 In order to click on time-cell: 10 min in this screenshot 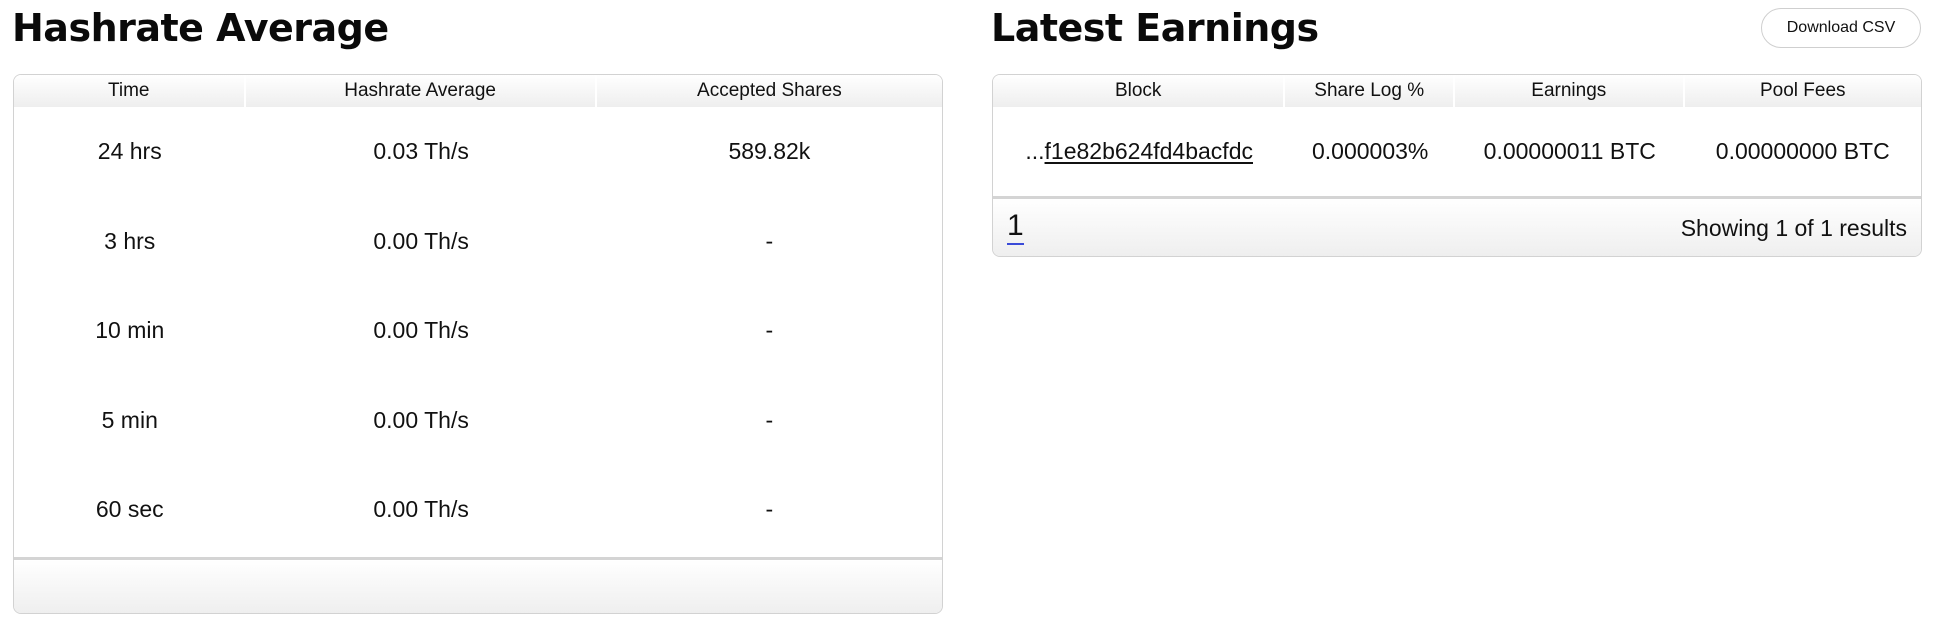, I will do `click(130, 330)`.